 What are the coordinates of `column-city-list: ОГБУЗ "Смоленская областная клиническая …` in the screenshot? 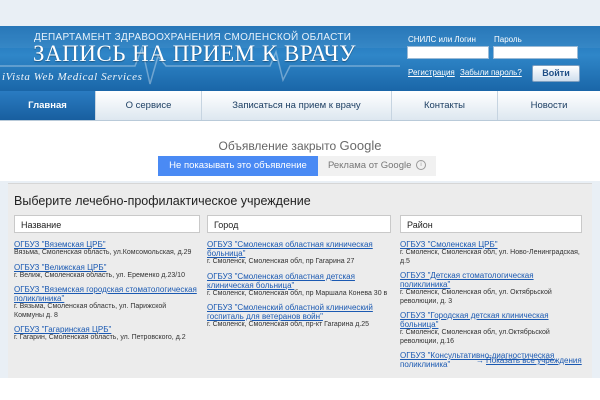 It's located at (298, 304).